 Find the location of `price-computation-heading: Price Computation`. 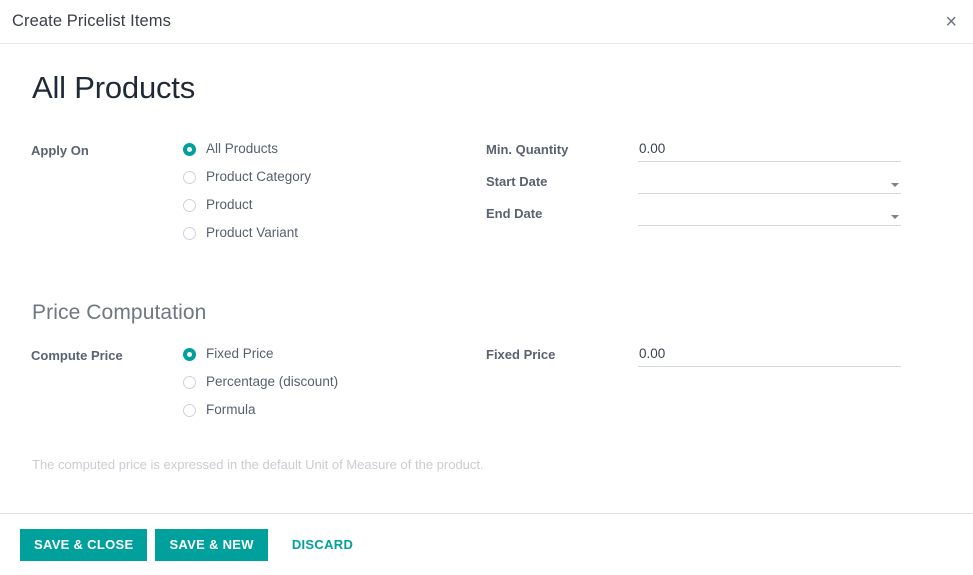

price-computation-heading: Price Computation is located at coordinates (119, 312).